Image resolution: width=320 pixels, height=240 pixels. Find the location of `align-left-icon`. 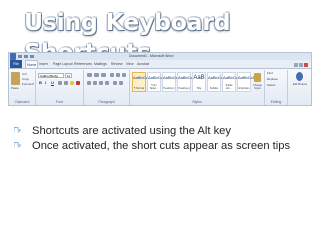

align-left-icon is located at coordinates (89, 83).